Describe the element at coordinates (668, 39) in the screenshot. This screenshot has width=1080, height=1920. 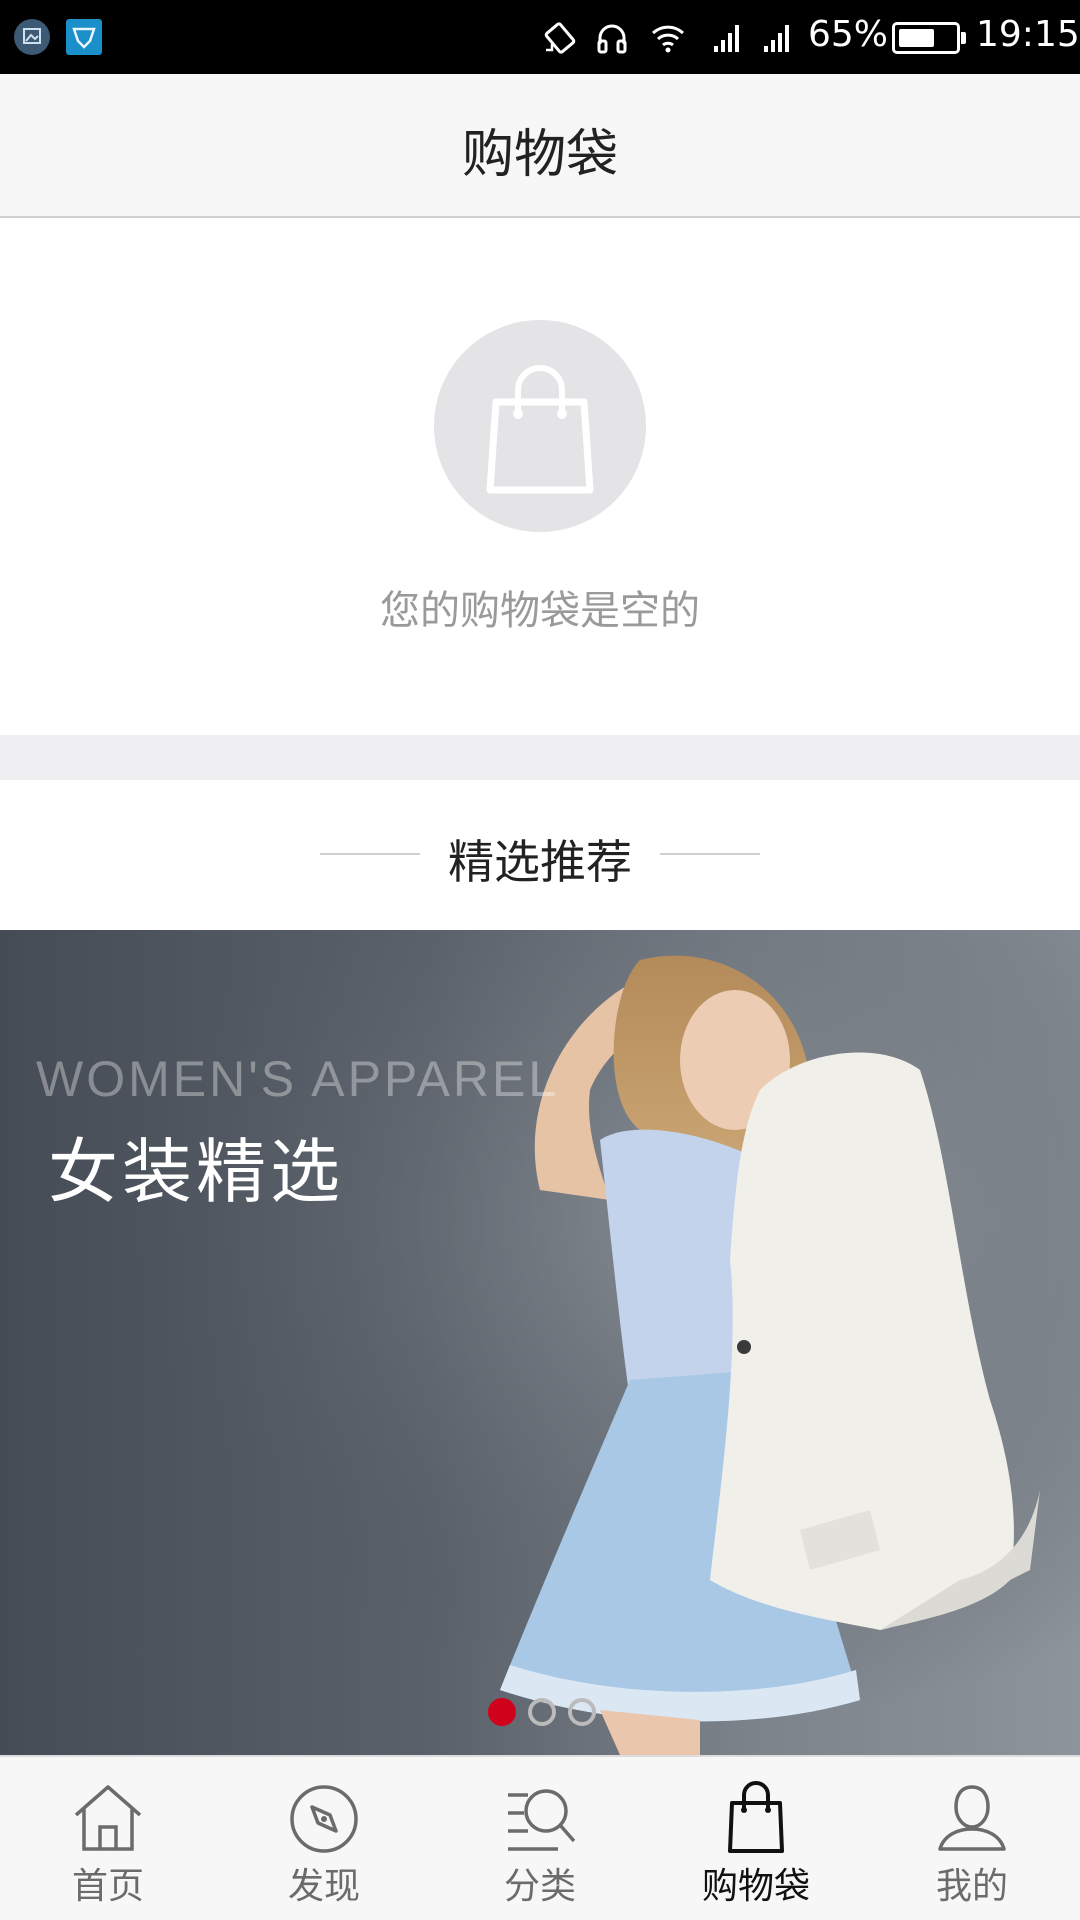
I see `wifi-icon` at that location.